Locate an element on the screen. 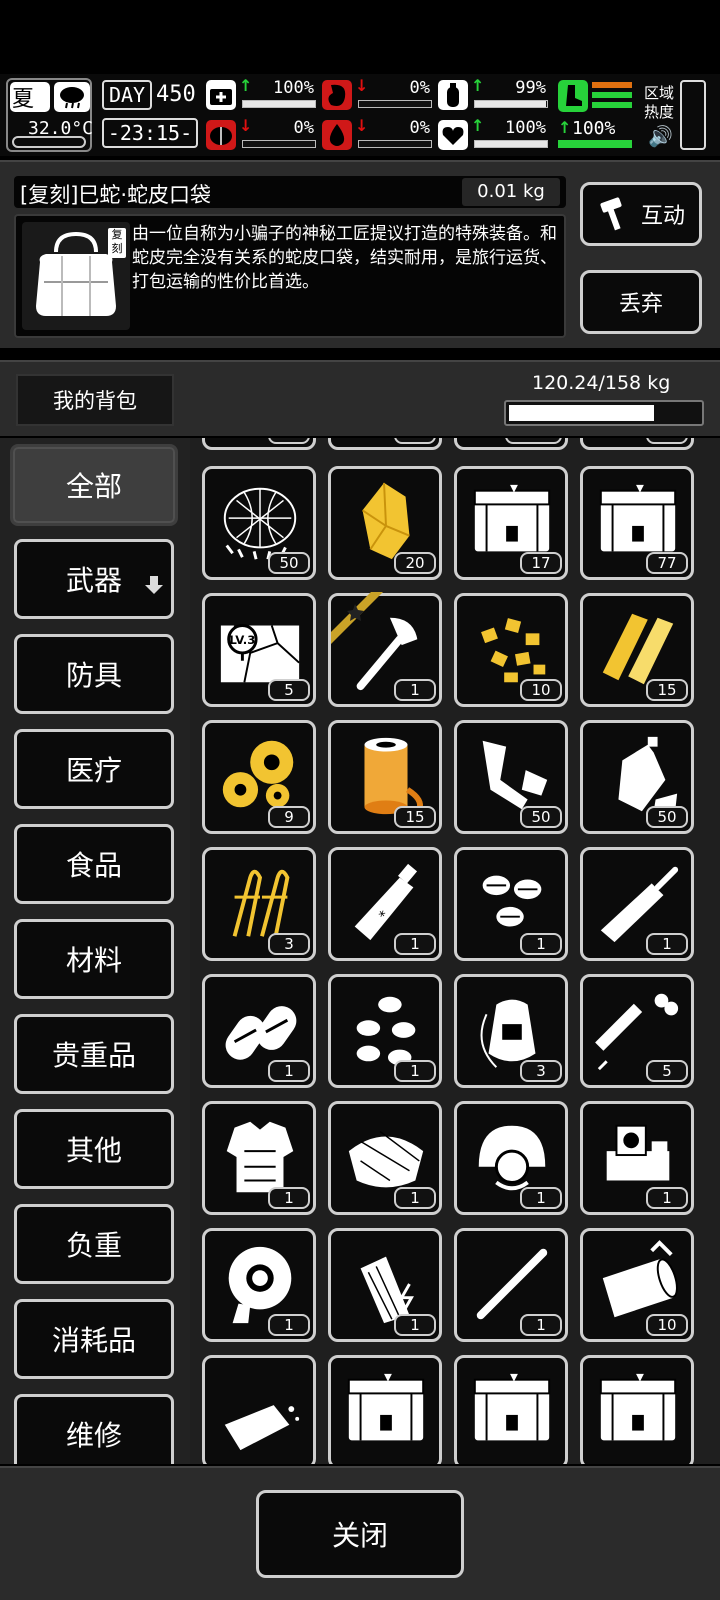 This screenshot has height=1600, width=720. inventory-slot: 77 is located at coordinates (637, 523).